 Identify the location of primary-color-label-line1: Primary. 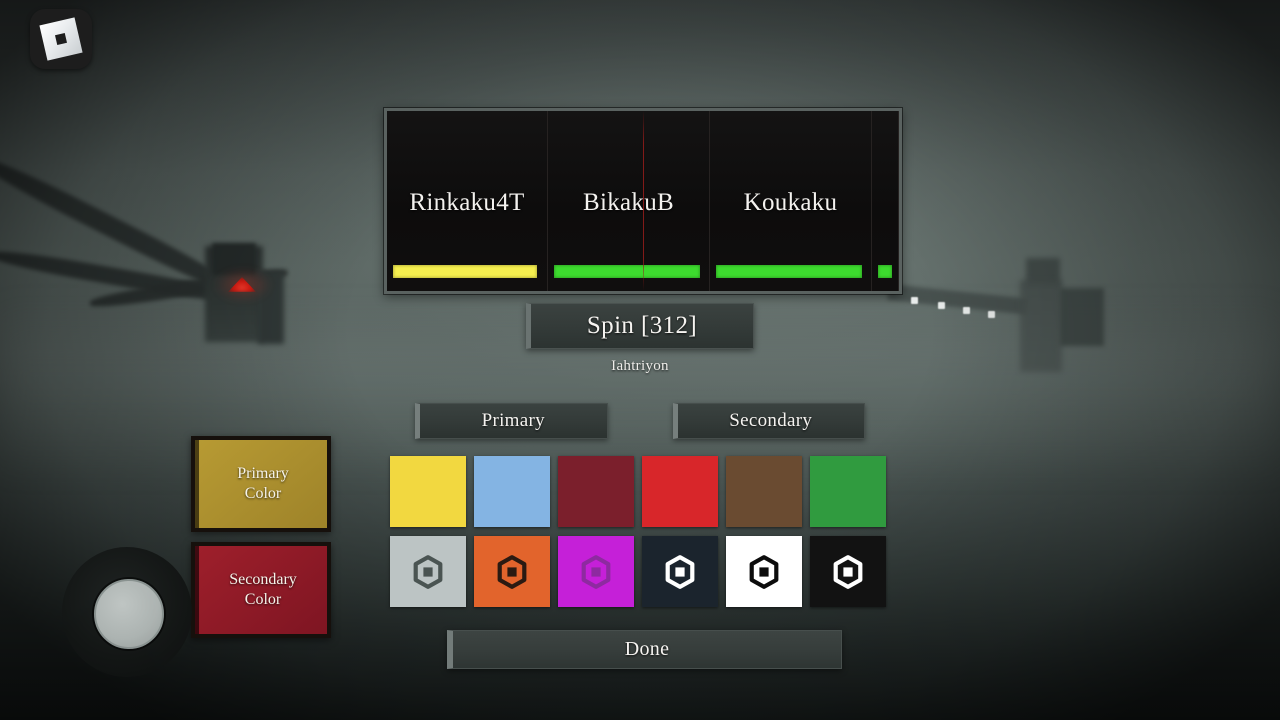
(263, 473).